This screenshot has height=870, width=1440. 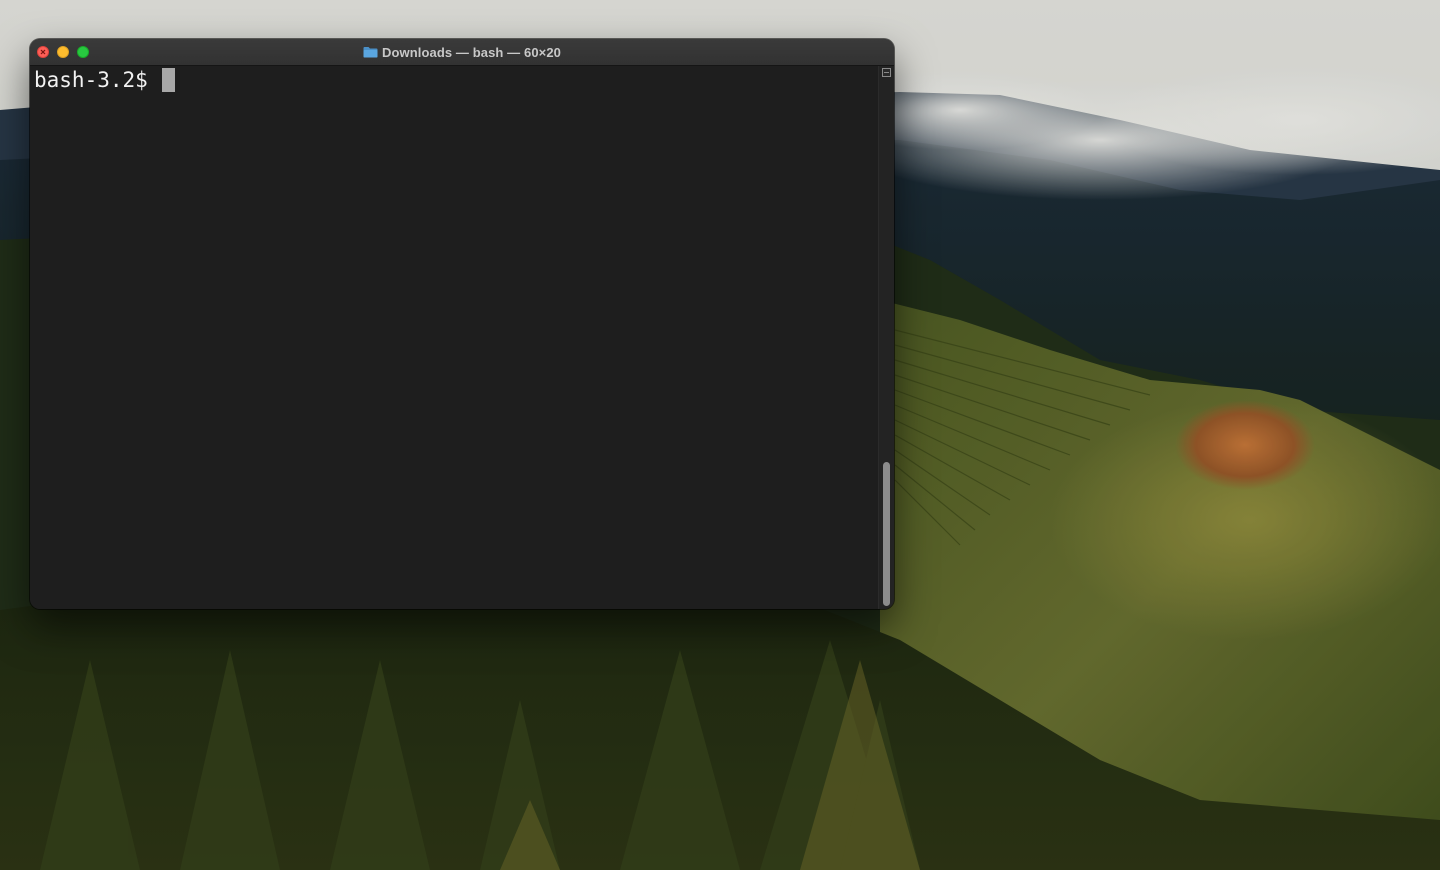 I want to click on zoom-button, so click(x=83, y=52).